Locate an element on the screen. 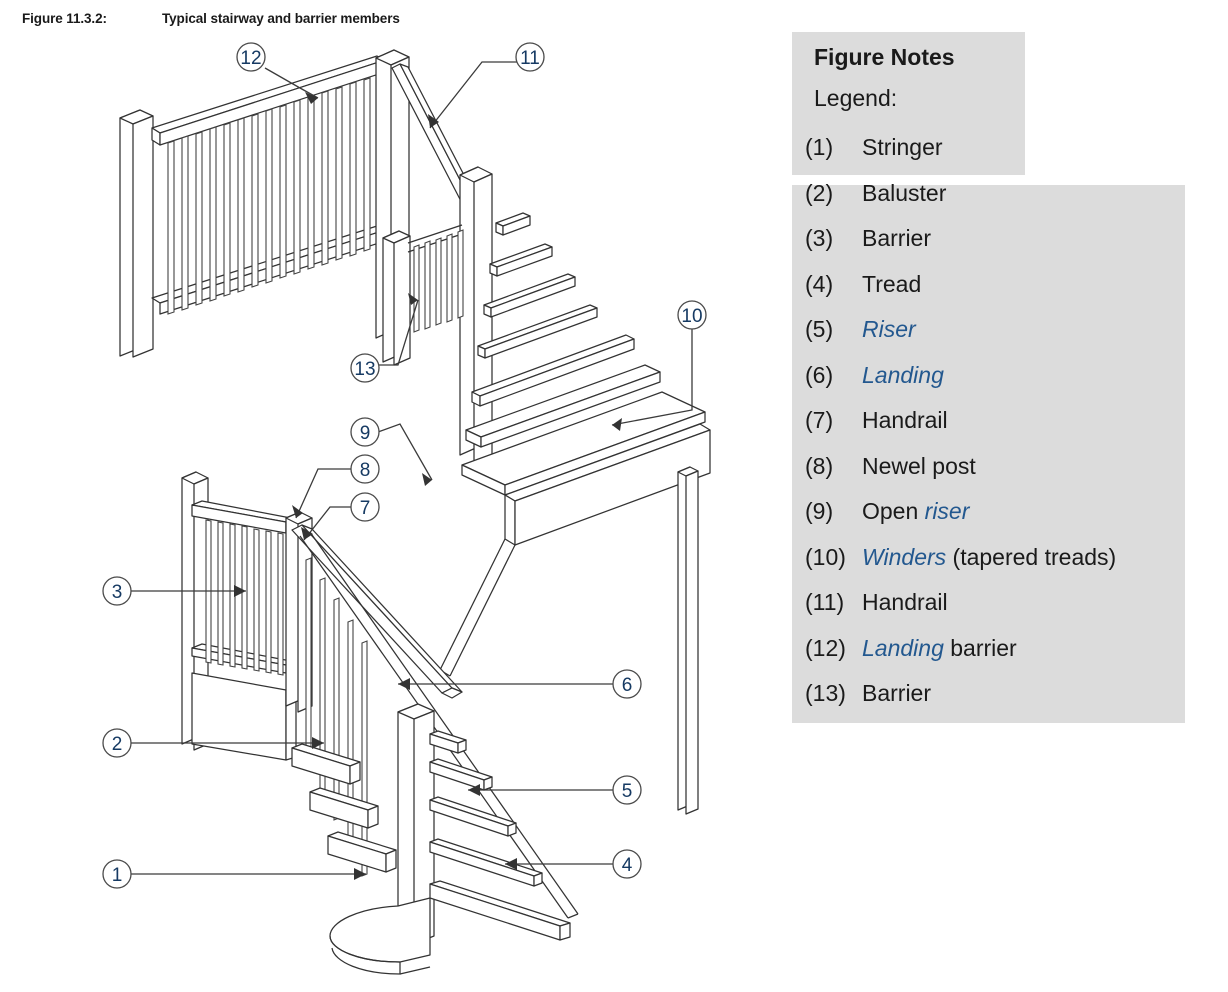  callout-number: 1 is located at coordinates (117, 875).